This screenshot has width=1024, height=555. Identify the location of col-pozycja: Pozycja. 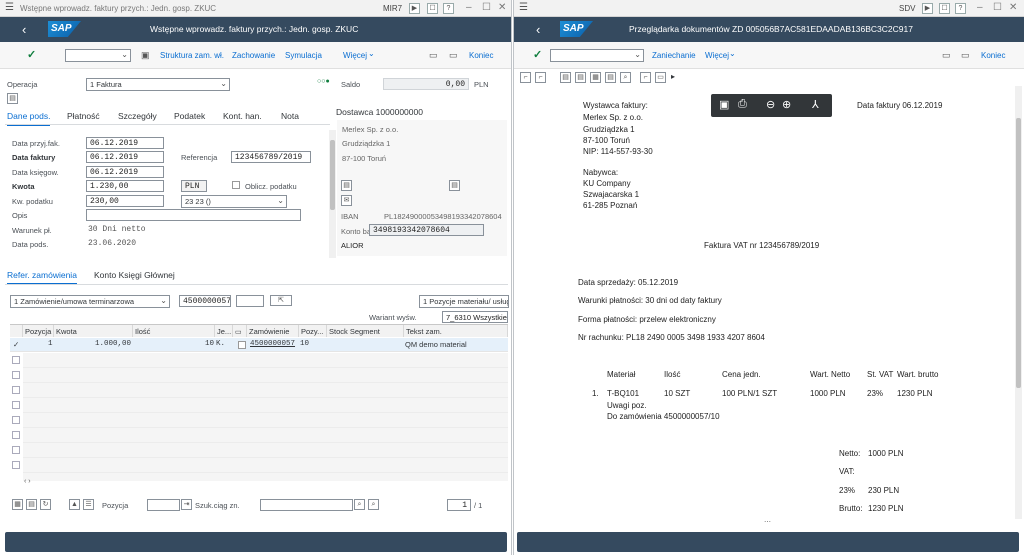
(38, 331).